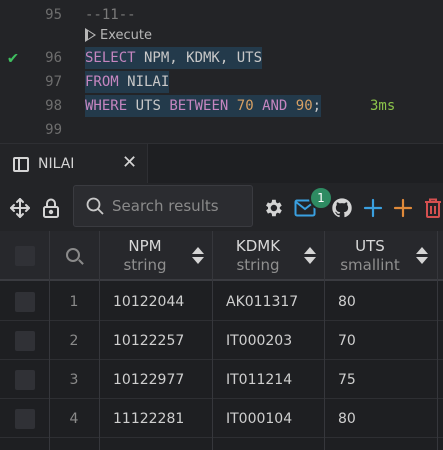 This screenshot has height=450, width=443. Describe the element at coordinates (148, 419) in the screenshot. I see `cell-npm: 11122281` at that location.